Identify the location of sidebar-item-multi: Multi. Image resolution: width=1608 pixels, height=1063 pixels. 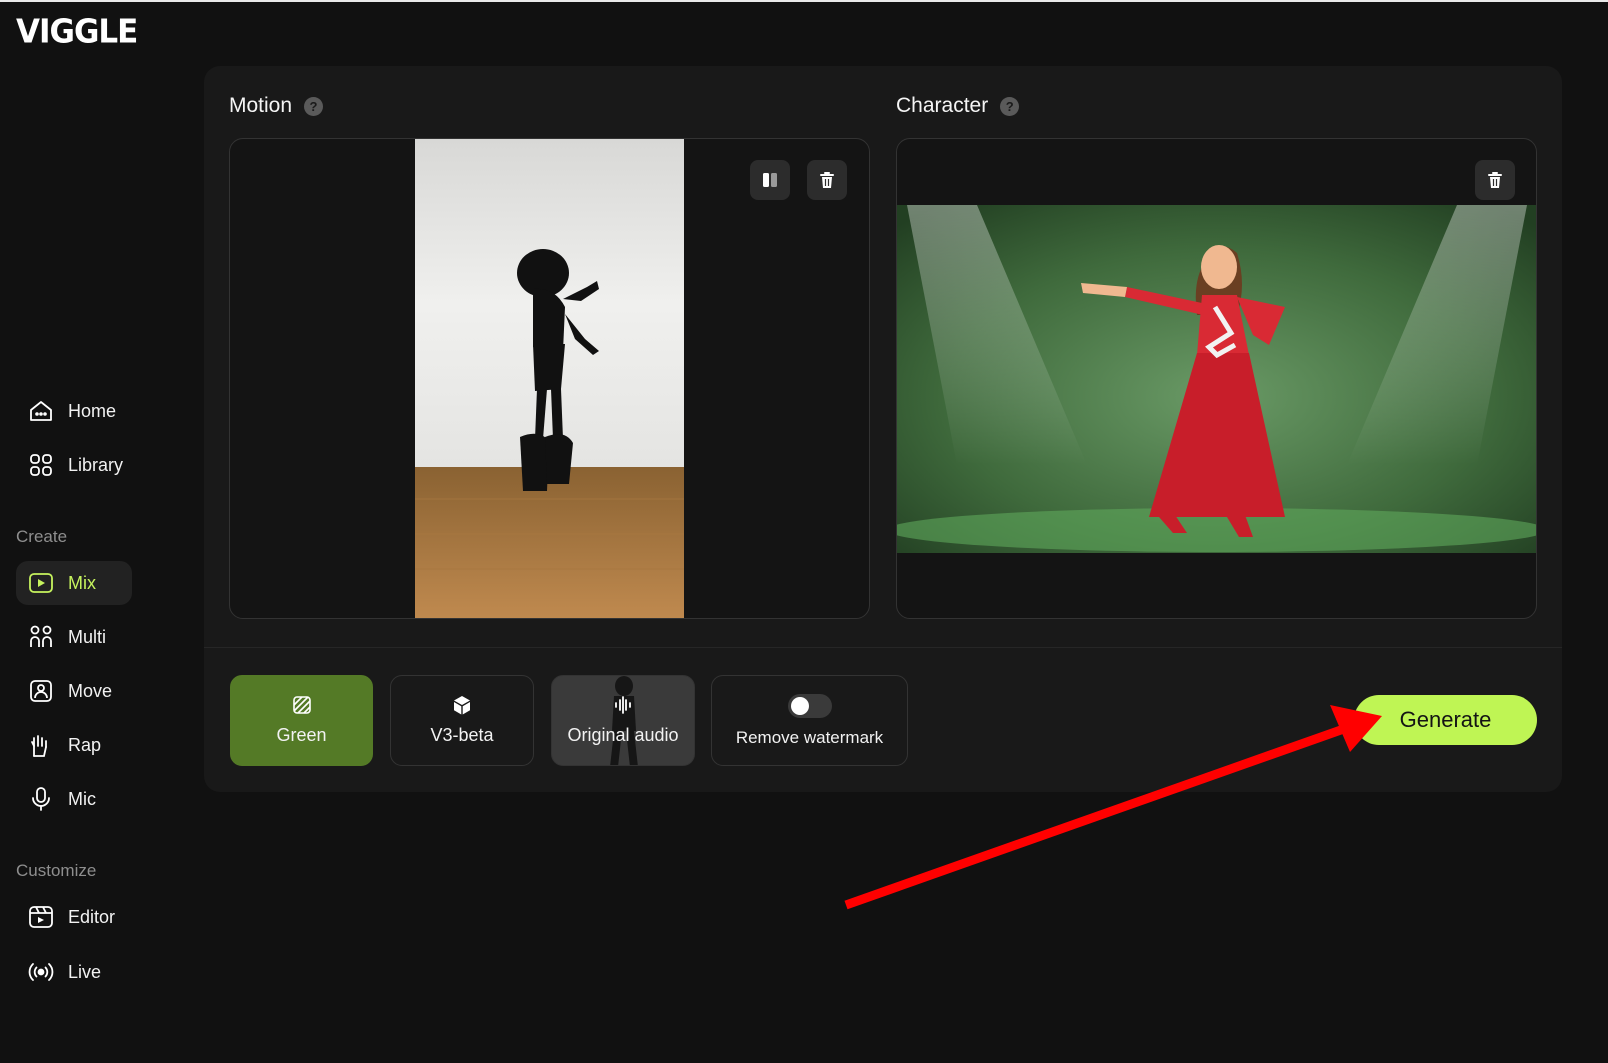
(74, 637).